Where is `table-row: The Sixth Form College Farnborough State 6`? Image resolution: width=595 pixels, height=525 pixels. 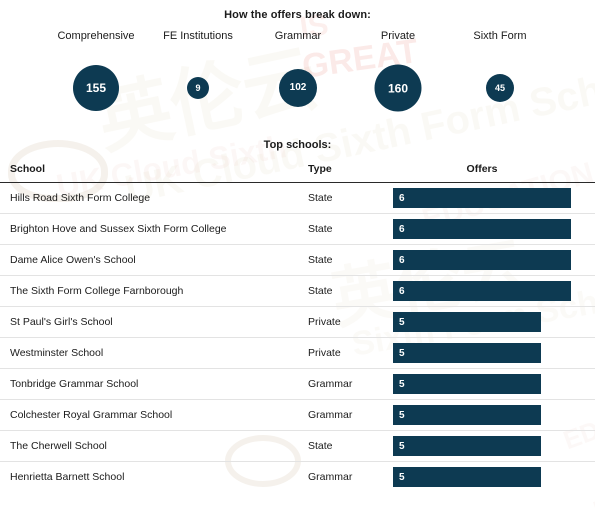
table-row: The Sixth Form College Farnborough State 6 is located at coordinates (297, 291).